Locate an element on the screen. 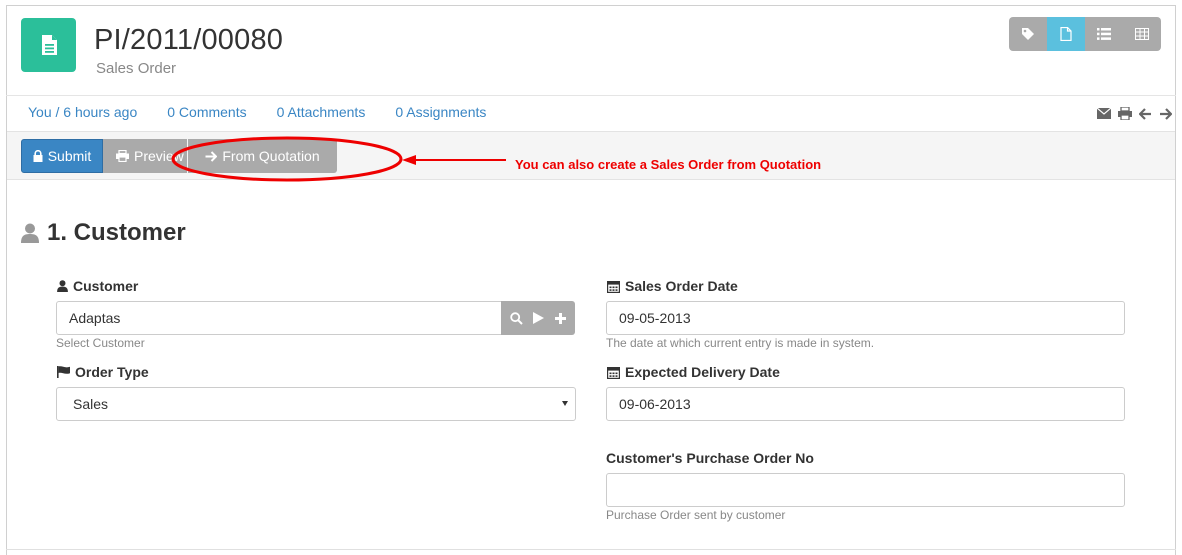  sales-order-date-label: Sales Order Date is located at coordinates (672, 286).